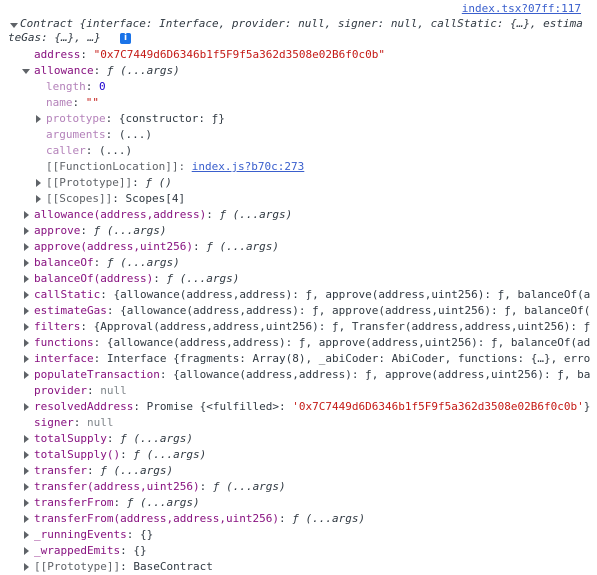 The width and height of the screenshot is (597, 575). What do you see at coordinates (57, 54) in the screenshot?
I see `prop-key: address` at bounding box center [57, 54].